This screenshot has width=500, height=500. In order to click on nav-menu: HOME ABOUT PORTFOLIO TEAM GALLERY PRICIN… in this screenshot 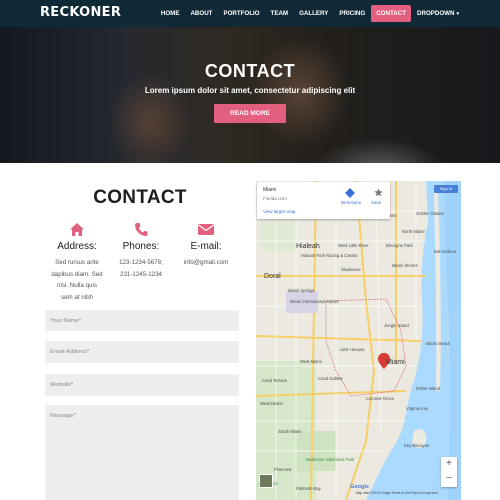, I will do `click(309, 13)`.